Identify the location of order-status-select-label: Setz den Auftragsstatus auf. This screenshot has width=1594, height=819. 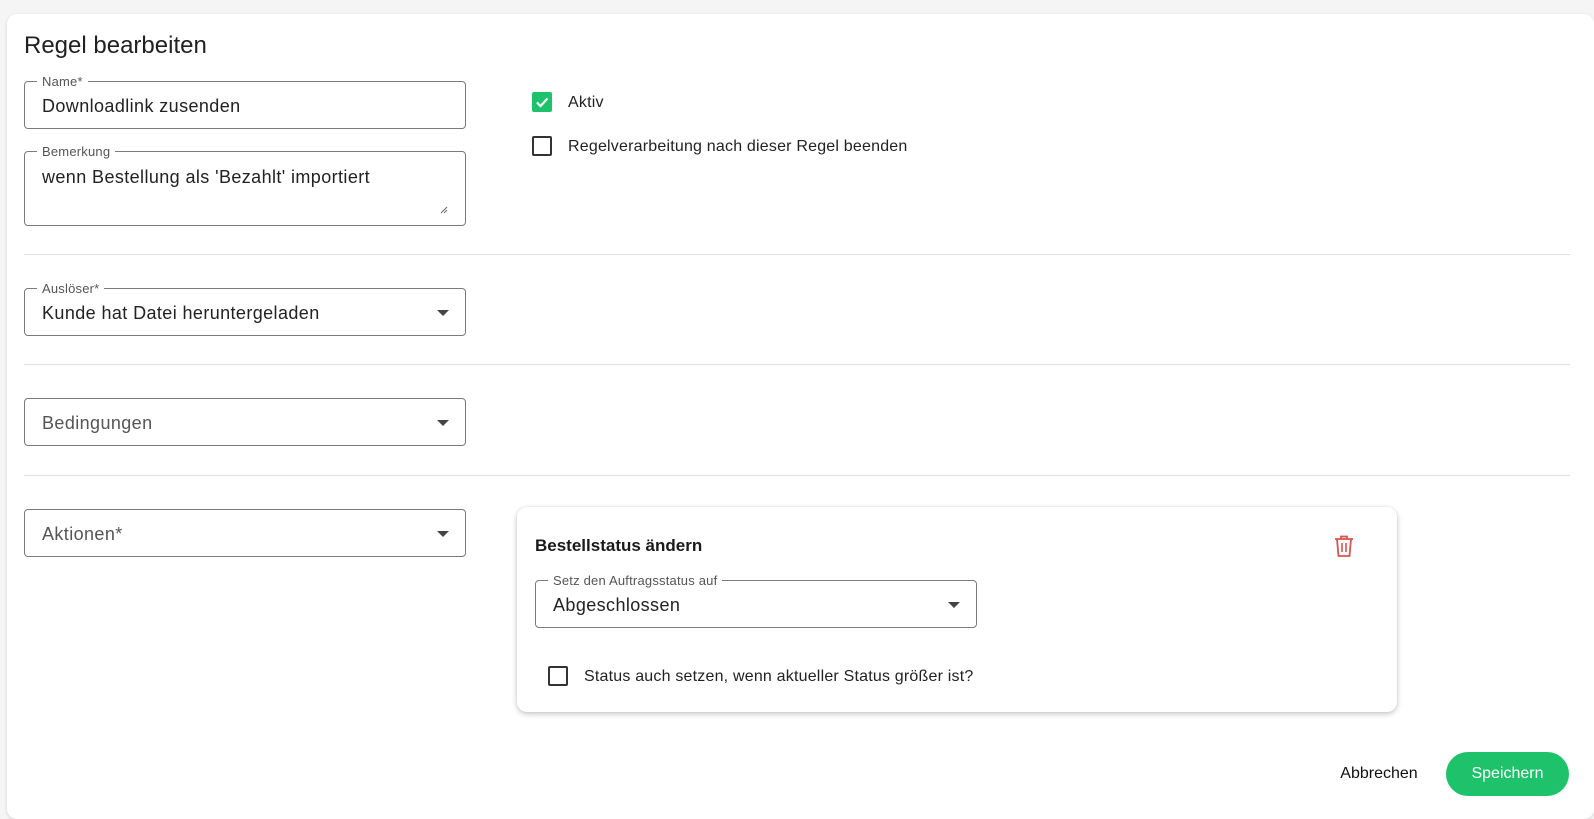
(635, 580).